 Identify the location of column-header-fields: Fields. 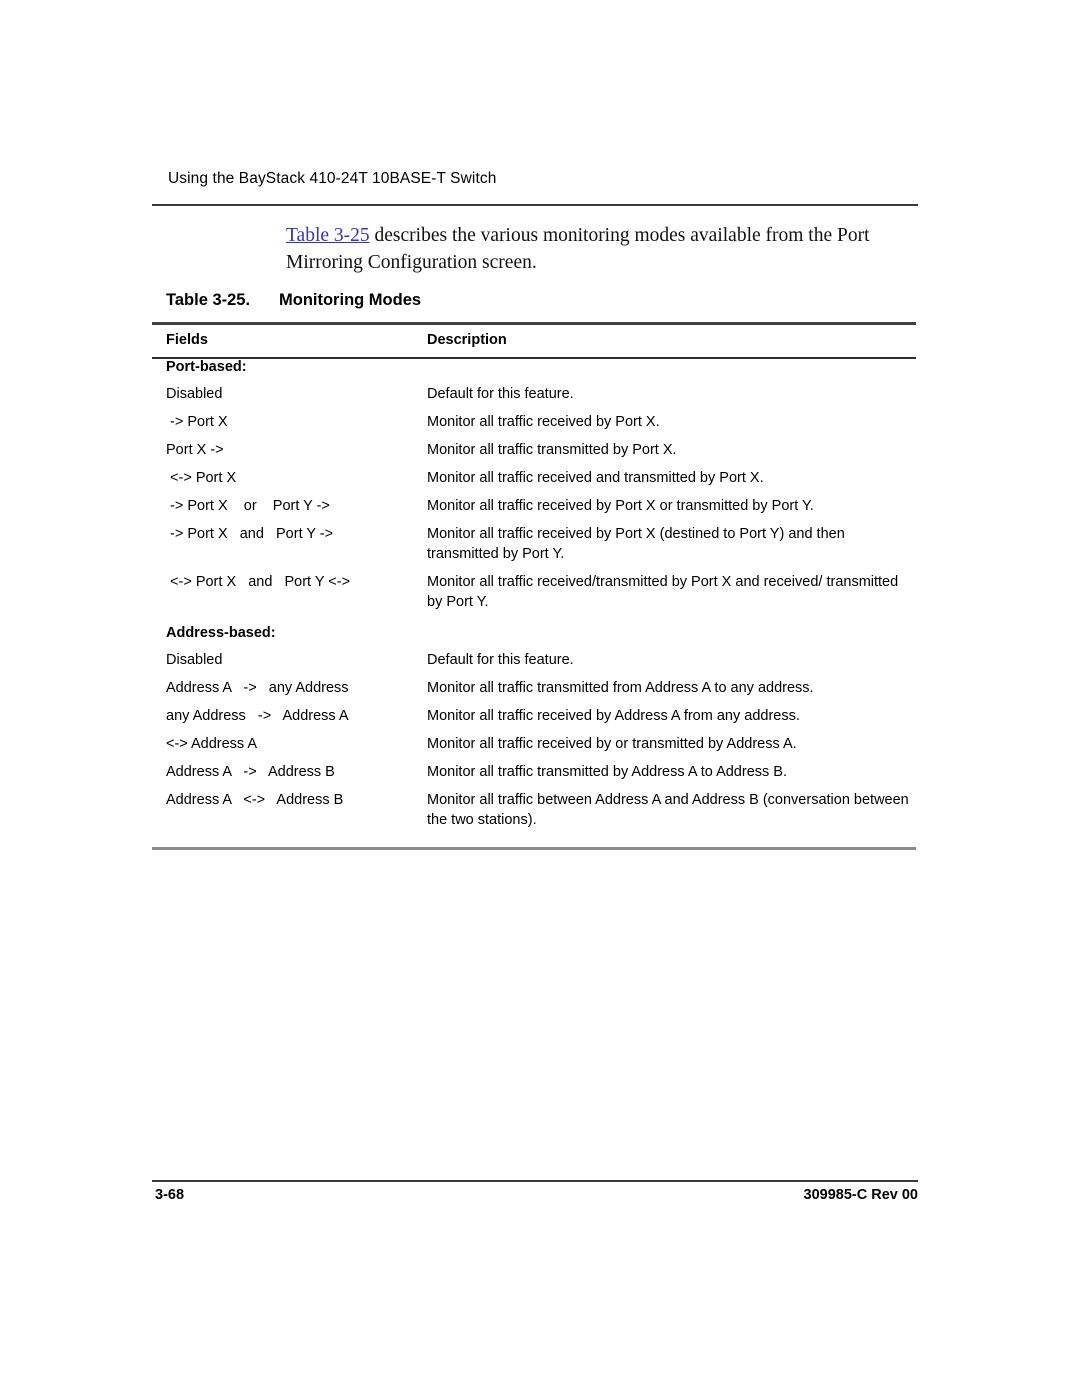
(187, 340).